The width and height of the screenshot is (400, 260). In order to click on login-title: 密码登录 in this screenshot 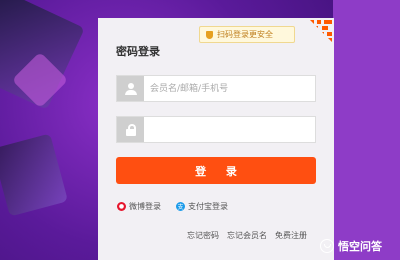, I will do `click(138, 51)`.